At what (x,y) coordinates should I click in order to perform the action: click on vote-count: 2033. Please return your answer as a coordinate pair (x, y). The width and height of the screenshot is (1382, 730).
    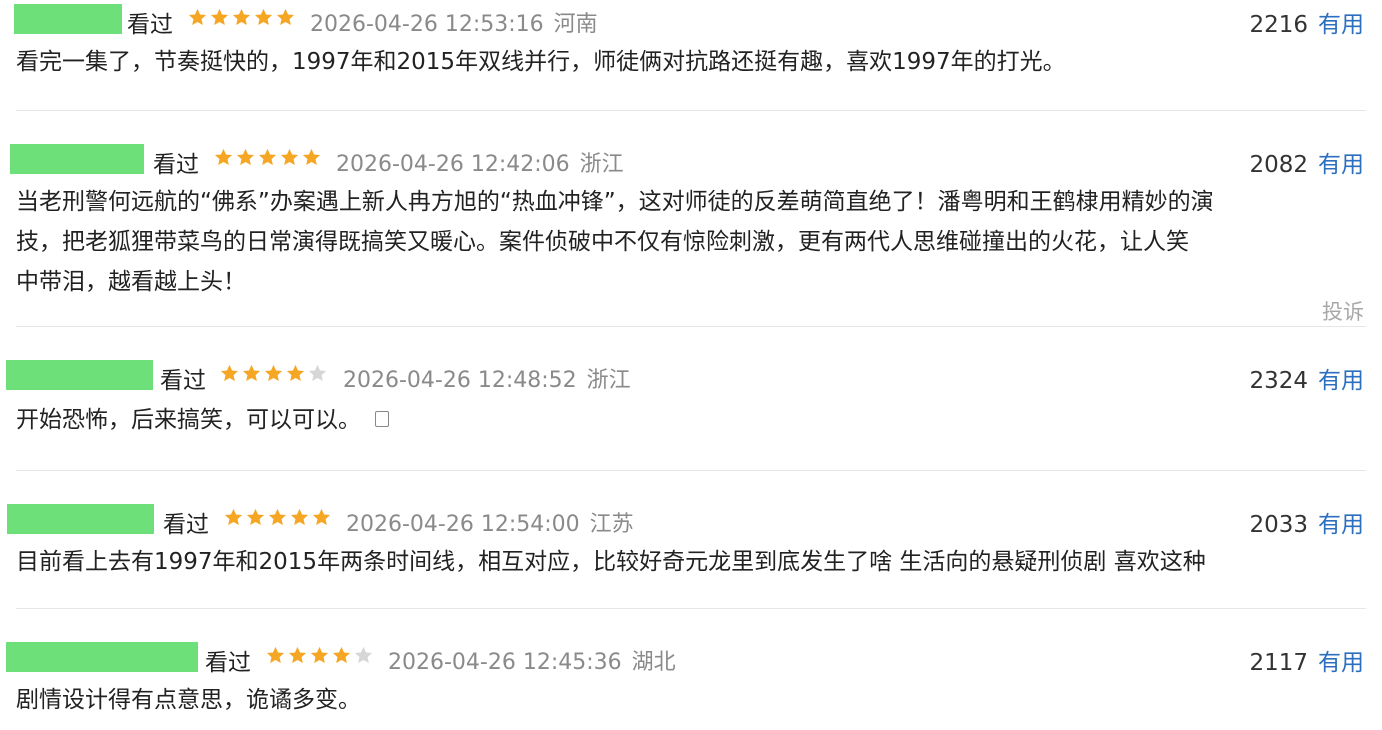
    Looking at the image, I should click on (1278, 525).